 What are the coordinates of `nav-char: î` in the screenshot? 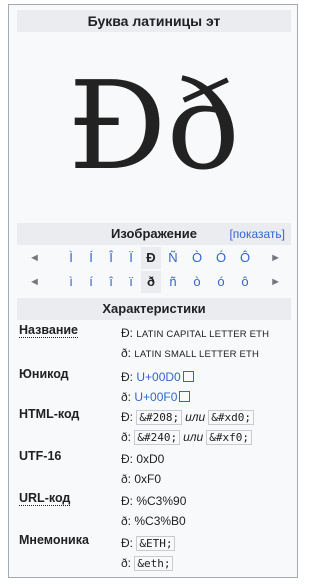 It's located at (111, 282).